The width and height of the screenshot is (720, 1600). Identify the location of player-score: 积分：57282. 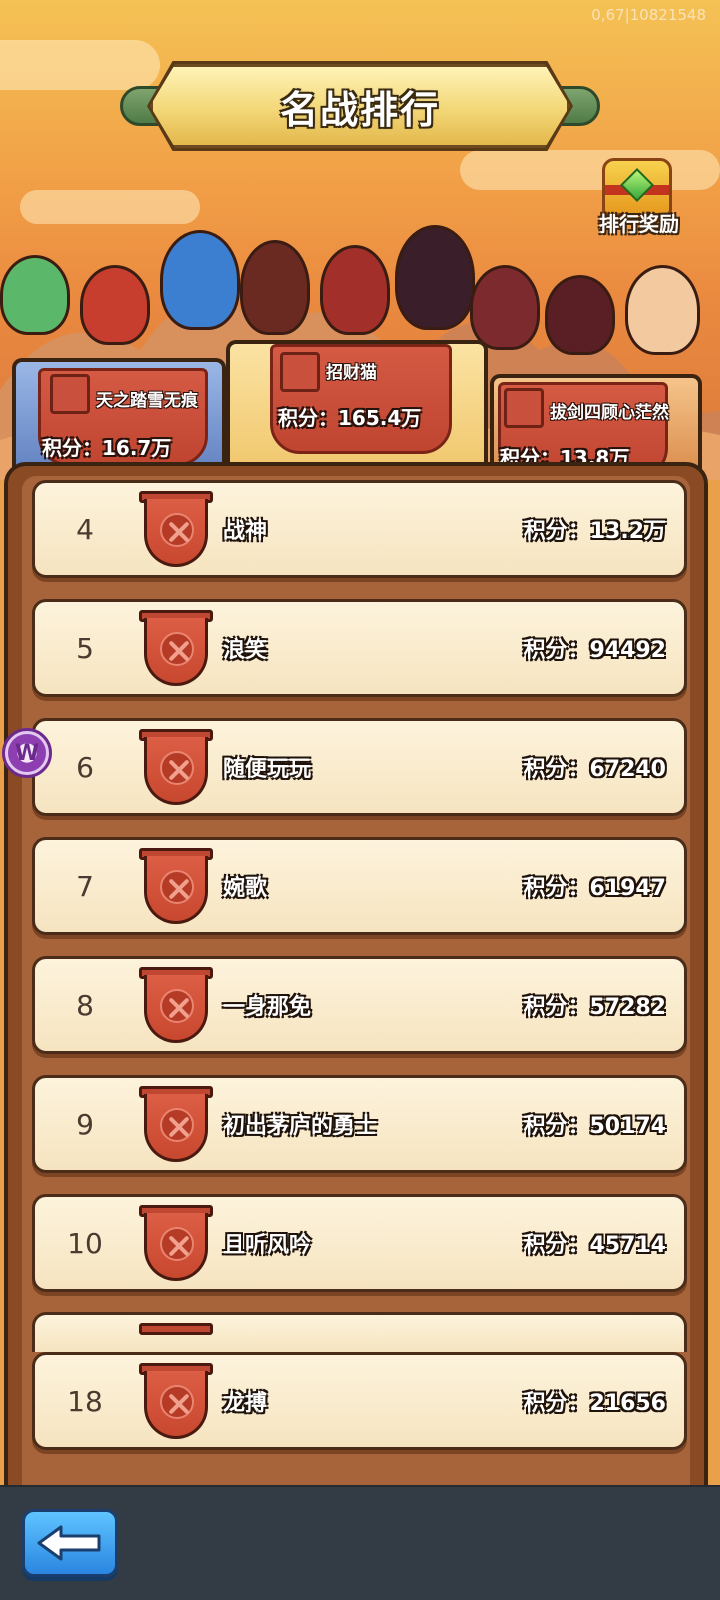
(594, 1007).